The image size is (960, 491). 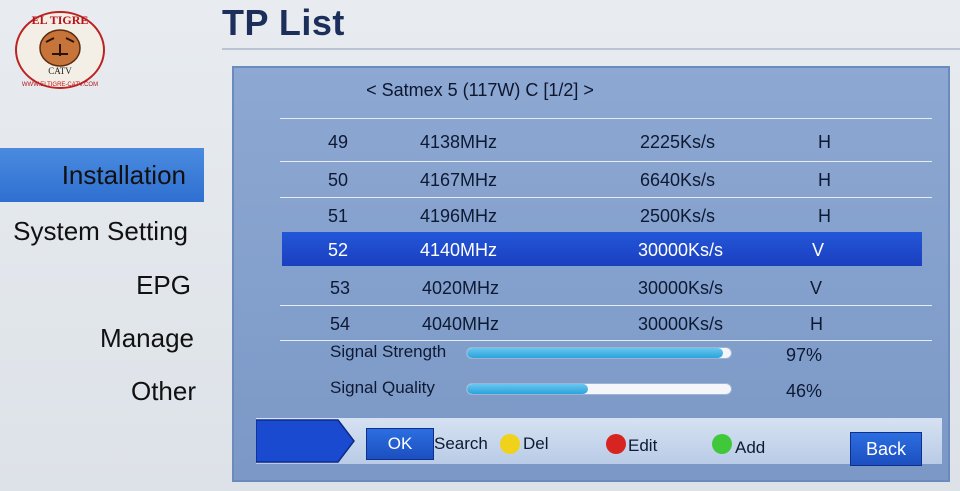 I want to click on tp-frequency: 4020MHz, so click(x=461, y=288).